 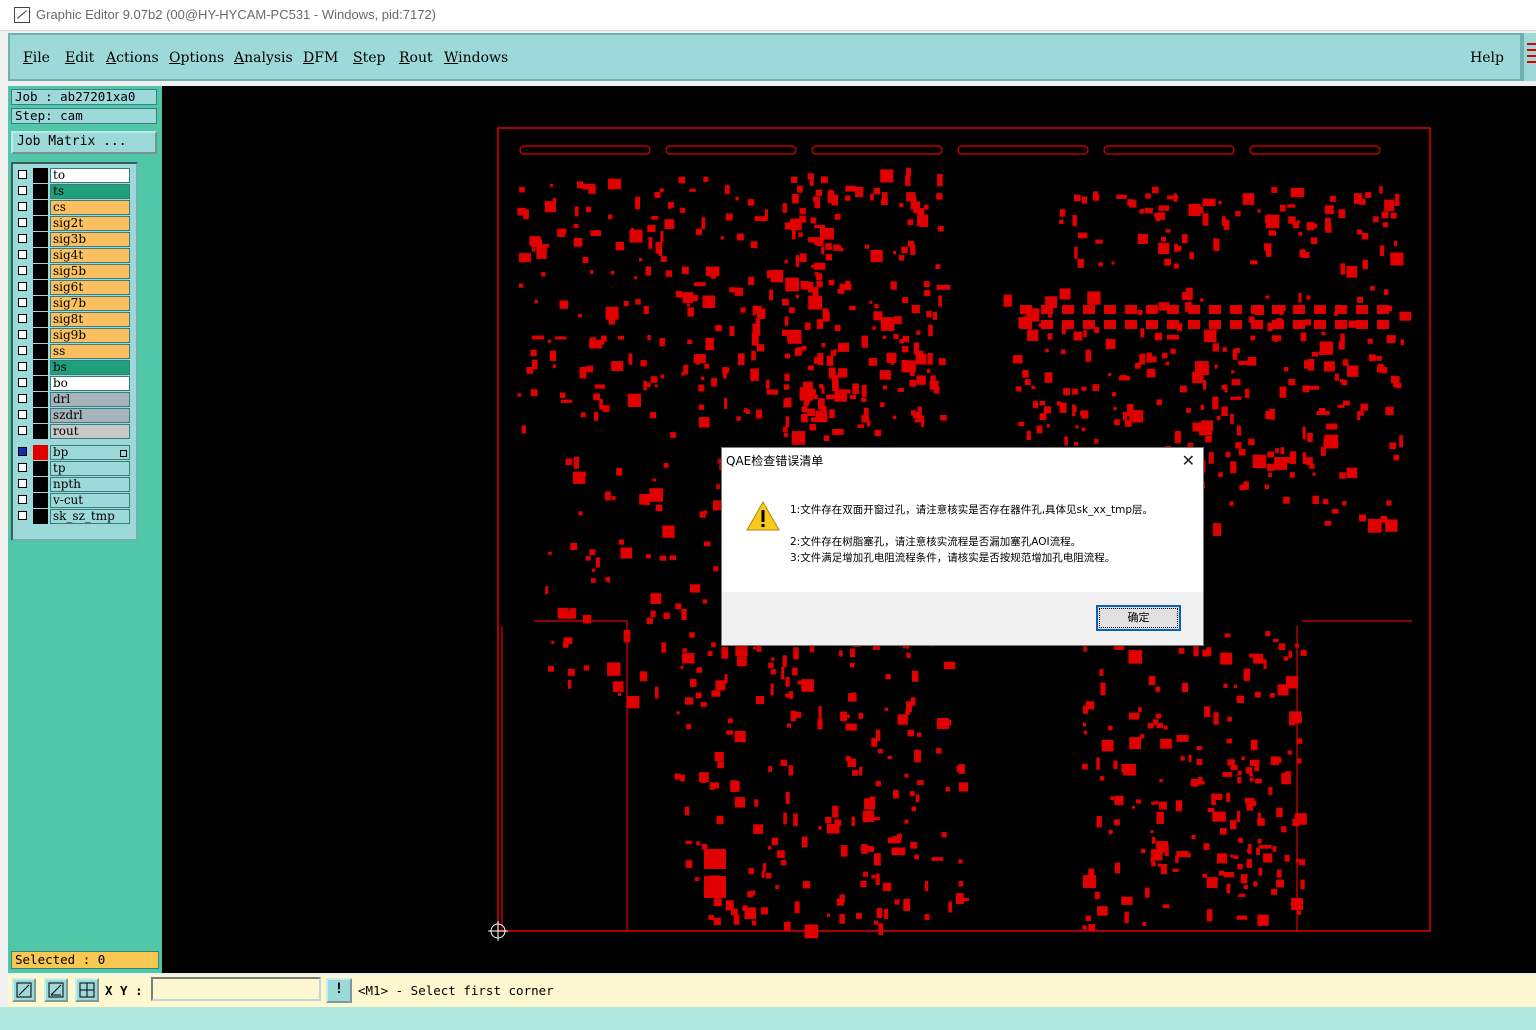 What do you see at coordinates (90, 468) in the screenshot?
I see `layer-name: tp` at bounding box center [90, 468].